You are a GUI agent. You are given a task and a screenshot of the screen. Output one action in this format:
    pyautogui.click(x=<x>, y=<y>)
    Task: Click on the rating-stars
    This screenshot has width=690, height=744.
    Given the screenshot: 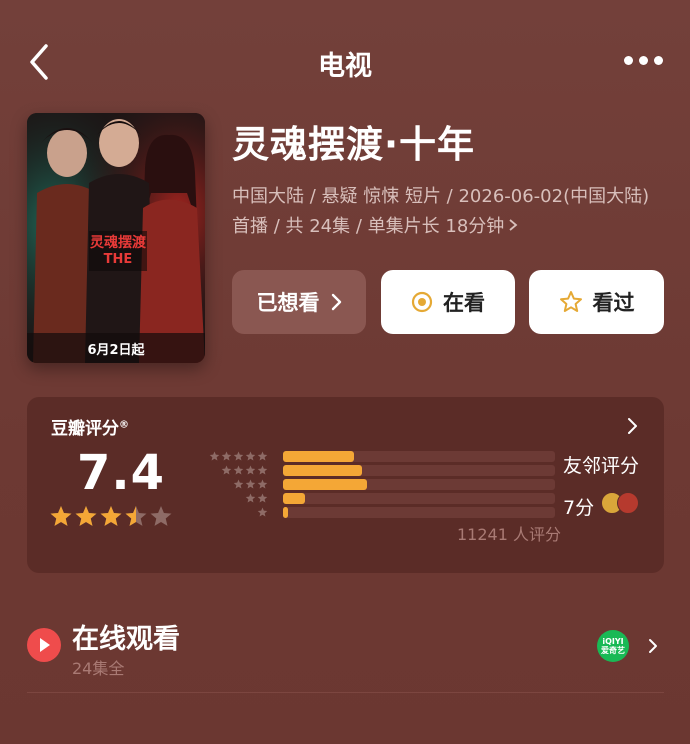 What is the action you would take?
    pyautogui.click(x=111, y=518)
    